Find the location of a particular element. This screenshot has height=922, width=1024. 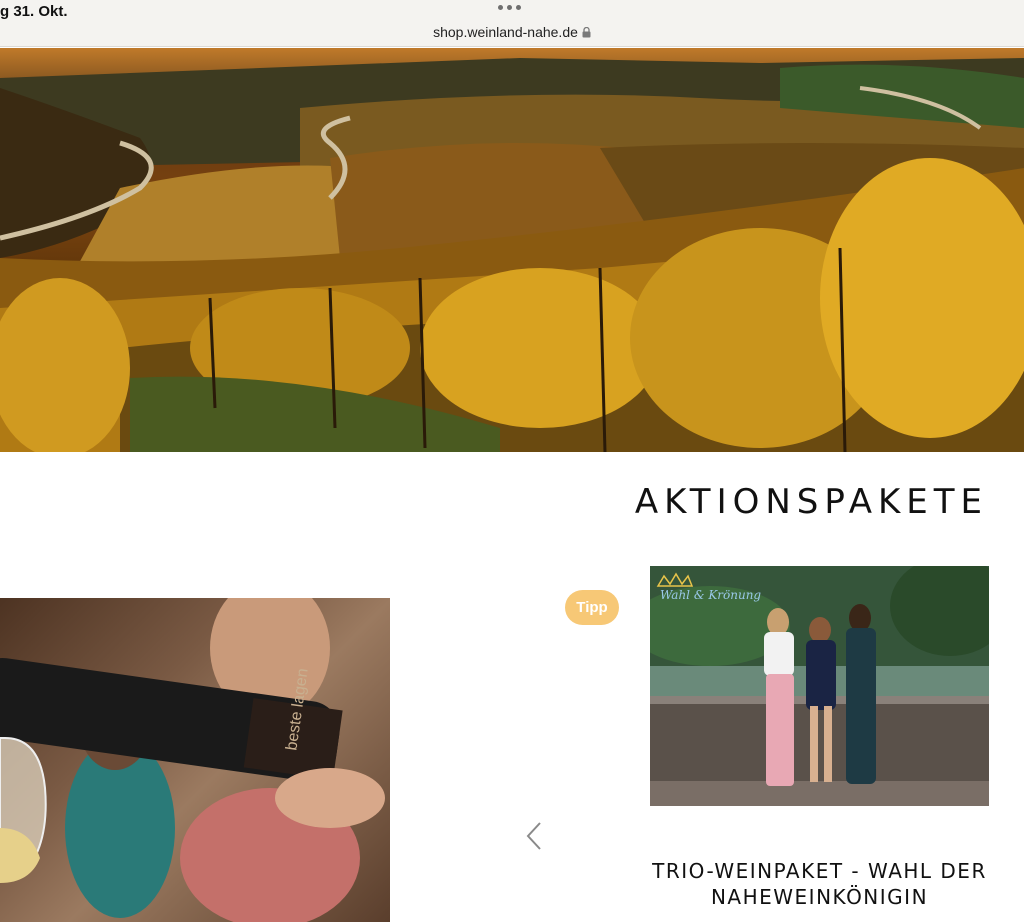

wine-queens-photo: Wahl & Krönung is located at coordinates (819, 686).